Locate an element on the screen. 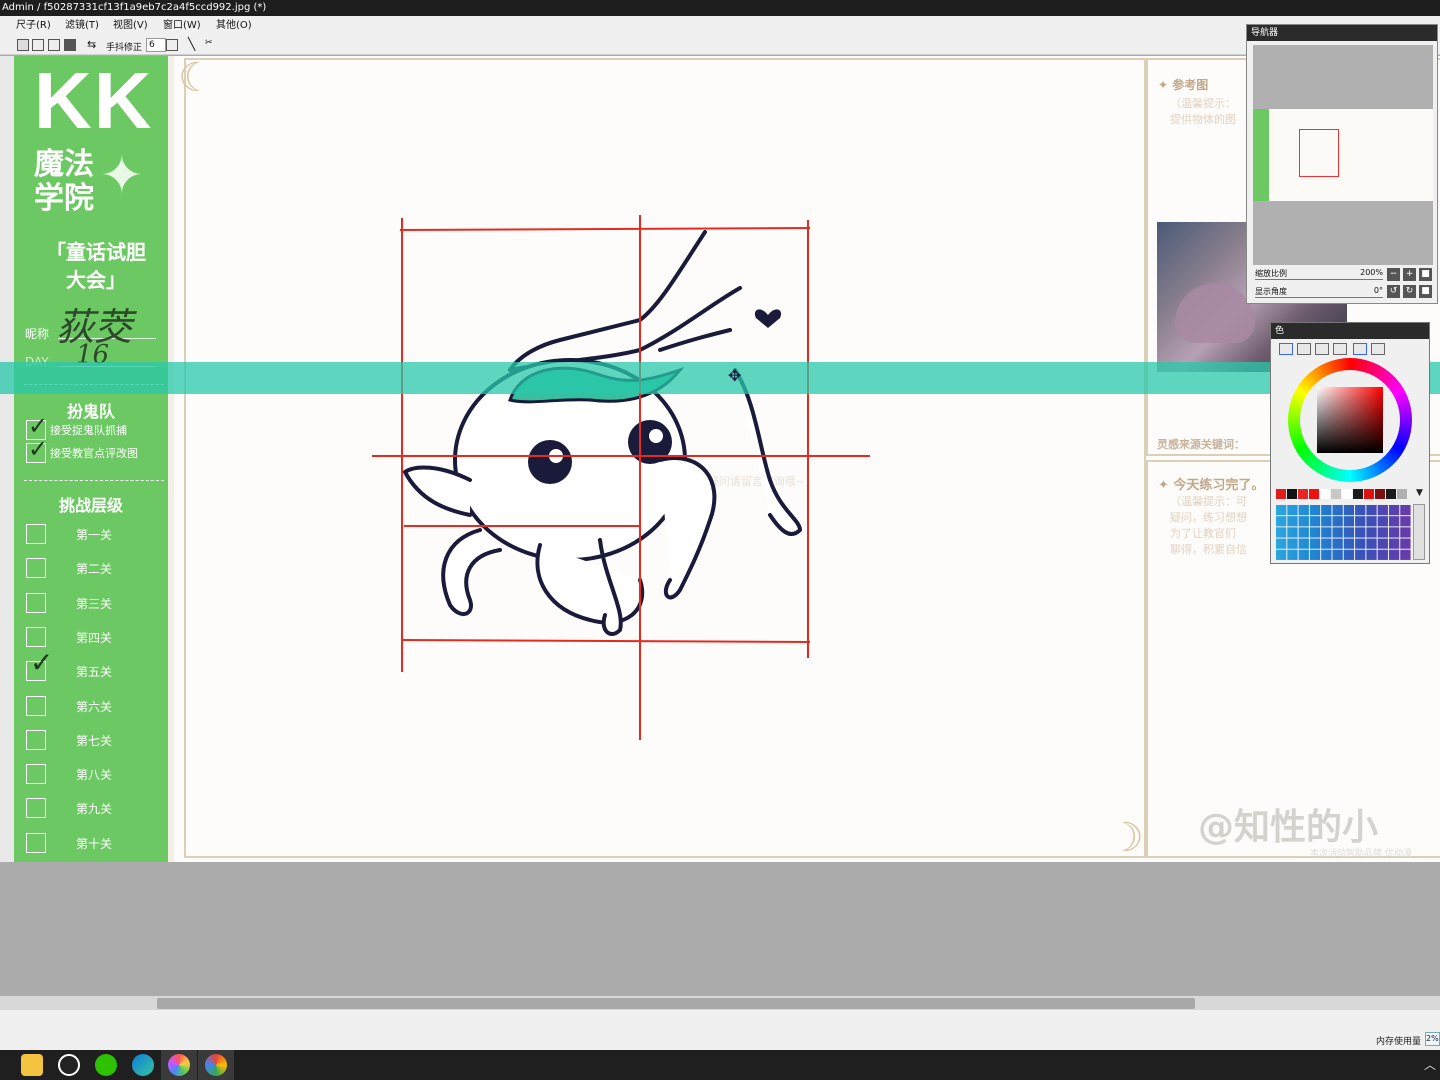 This screenshot has height=1080, width=1440. angle-label: 显示角度 is located at coordinates (1271, 291).